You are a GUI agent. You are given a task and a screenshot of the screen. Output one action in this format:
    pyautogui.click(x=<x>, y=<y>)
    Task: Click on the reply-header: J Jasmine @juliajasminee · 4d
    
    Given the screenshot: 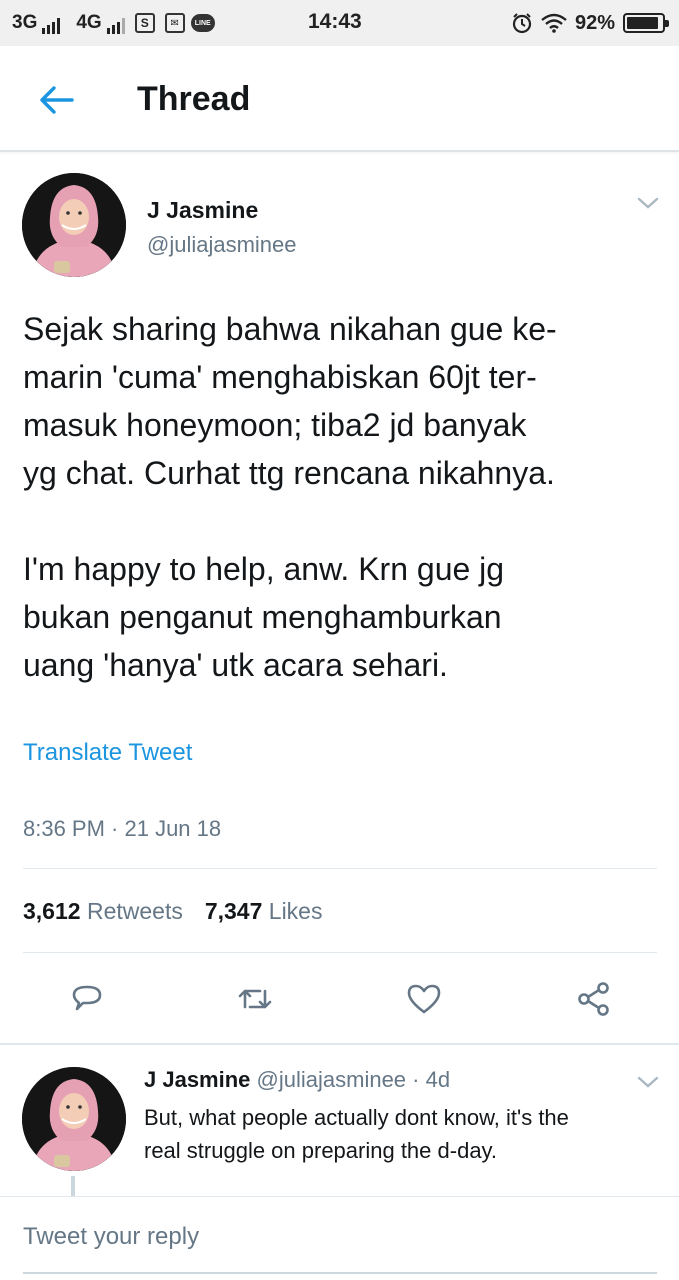 What is the action you would take?
    pyautogui.click(x=297, y=1080)
    